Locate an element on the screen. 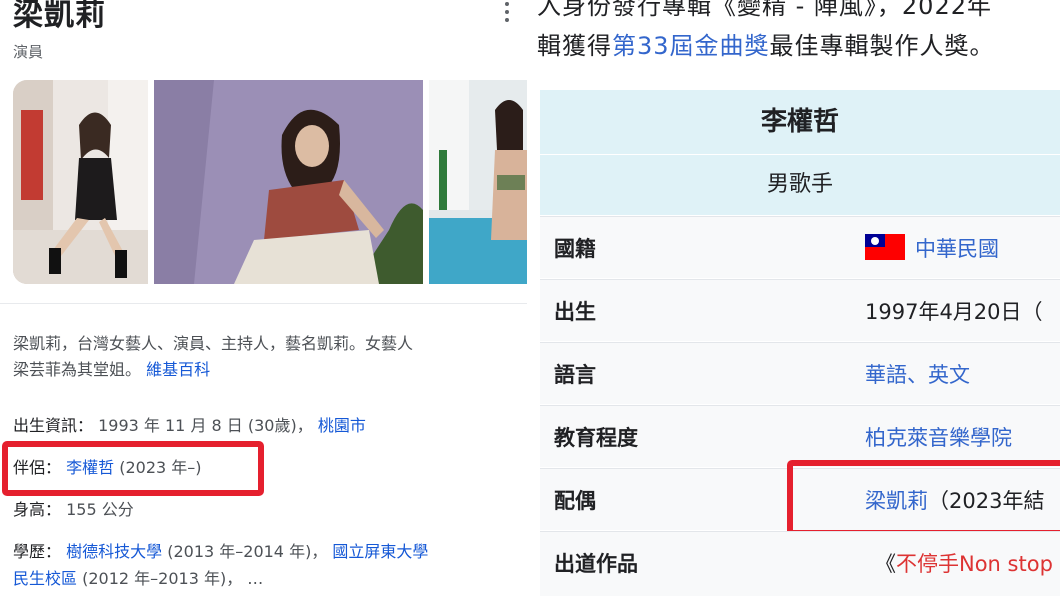 The image size is (1060, 596). debut-work-link: 不停手Non stop is located at coordinates (974, 564).